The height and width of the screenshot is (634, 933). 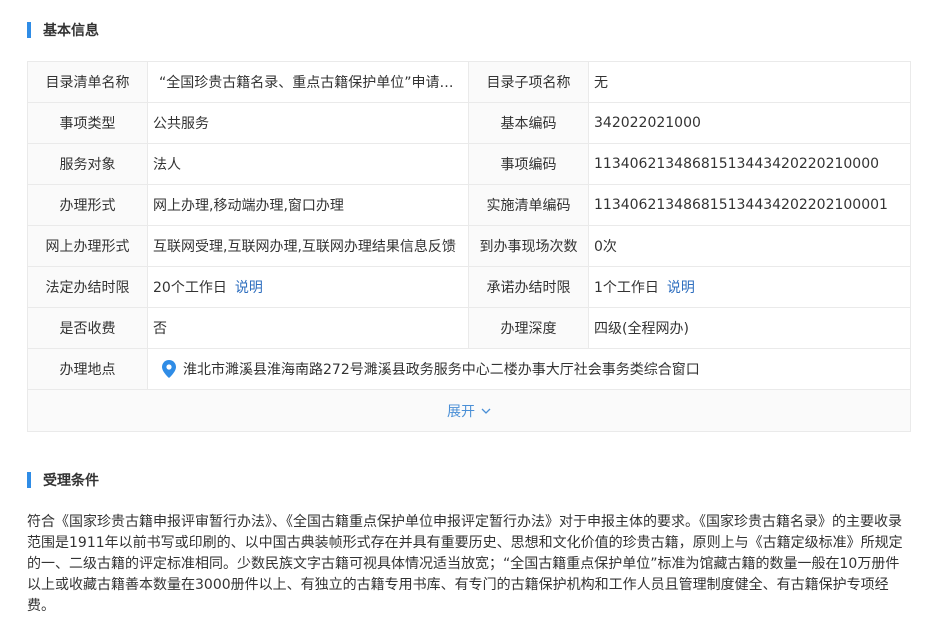 What do you see at coordinates (681, 287) in the screenshot?
I see `promised-deadline-explain-link: 说明` at bounding box center [681, 287].